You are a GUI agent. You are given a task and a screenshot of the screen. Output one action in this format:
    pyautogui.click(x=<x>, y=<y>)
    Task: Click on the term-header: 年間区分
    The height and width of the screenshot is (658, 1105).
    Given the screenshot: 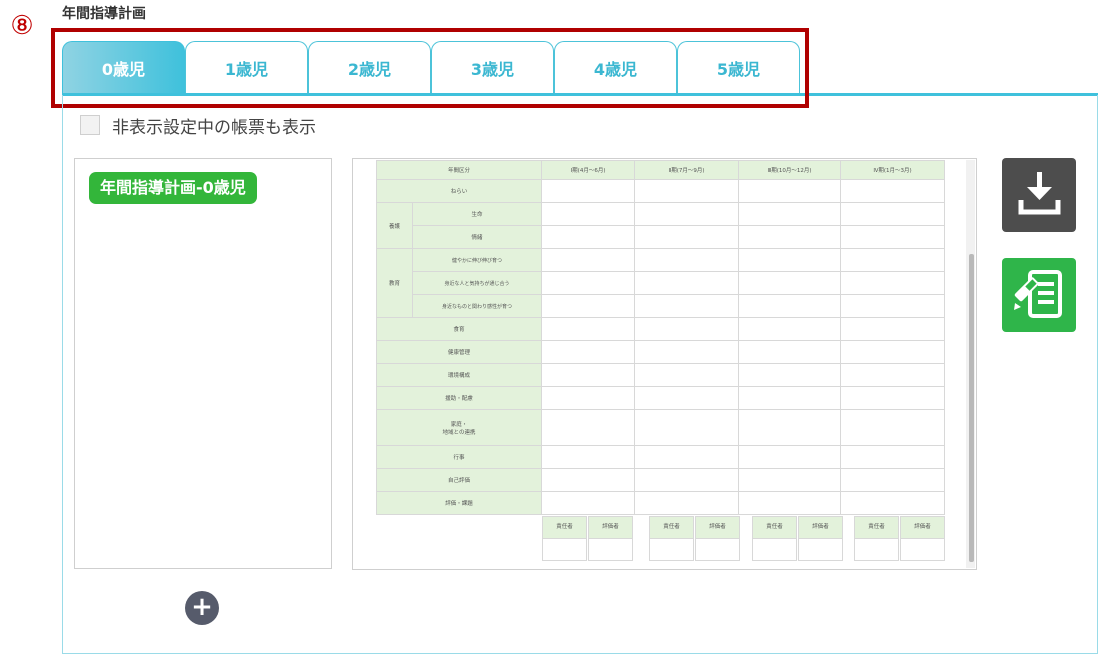 What is the action you would take?
    pyautogui.click(x=459, y=170)
    